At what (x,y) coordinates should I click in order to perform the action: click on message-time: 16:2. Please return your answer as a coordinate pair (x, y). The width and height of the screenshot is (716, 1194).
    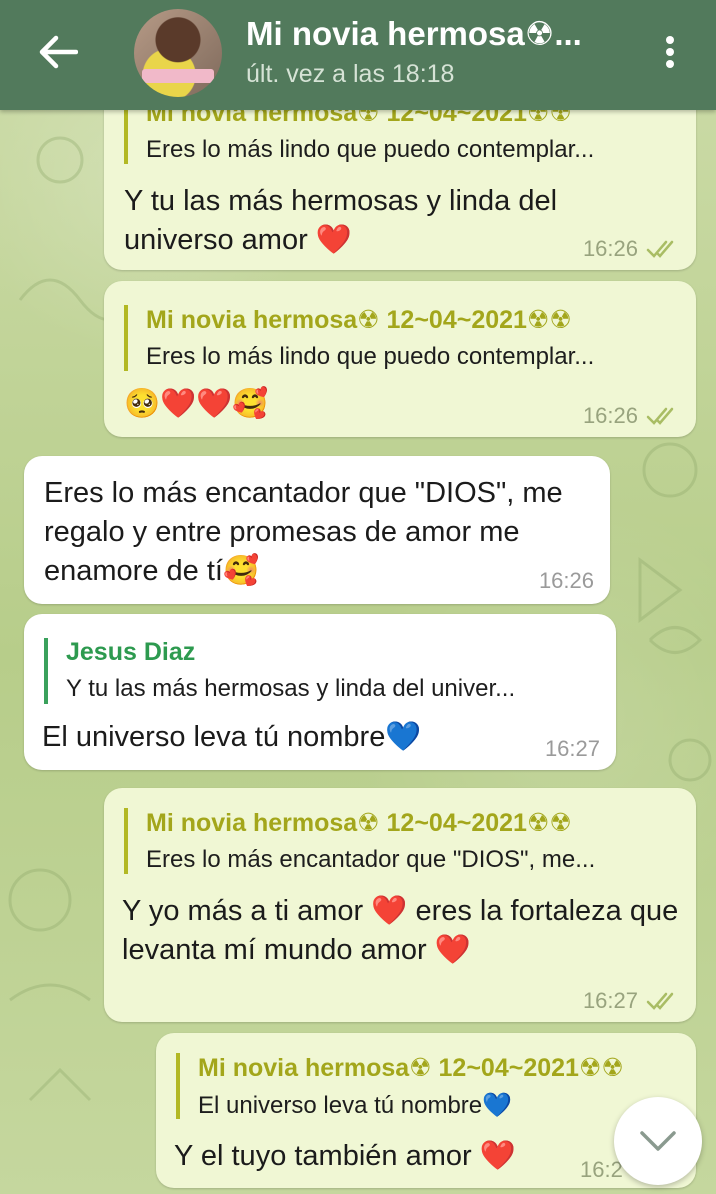
    Looking at the image, I should click on (601, 1169).